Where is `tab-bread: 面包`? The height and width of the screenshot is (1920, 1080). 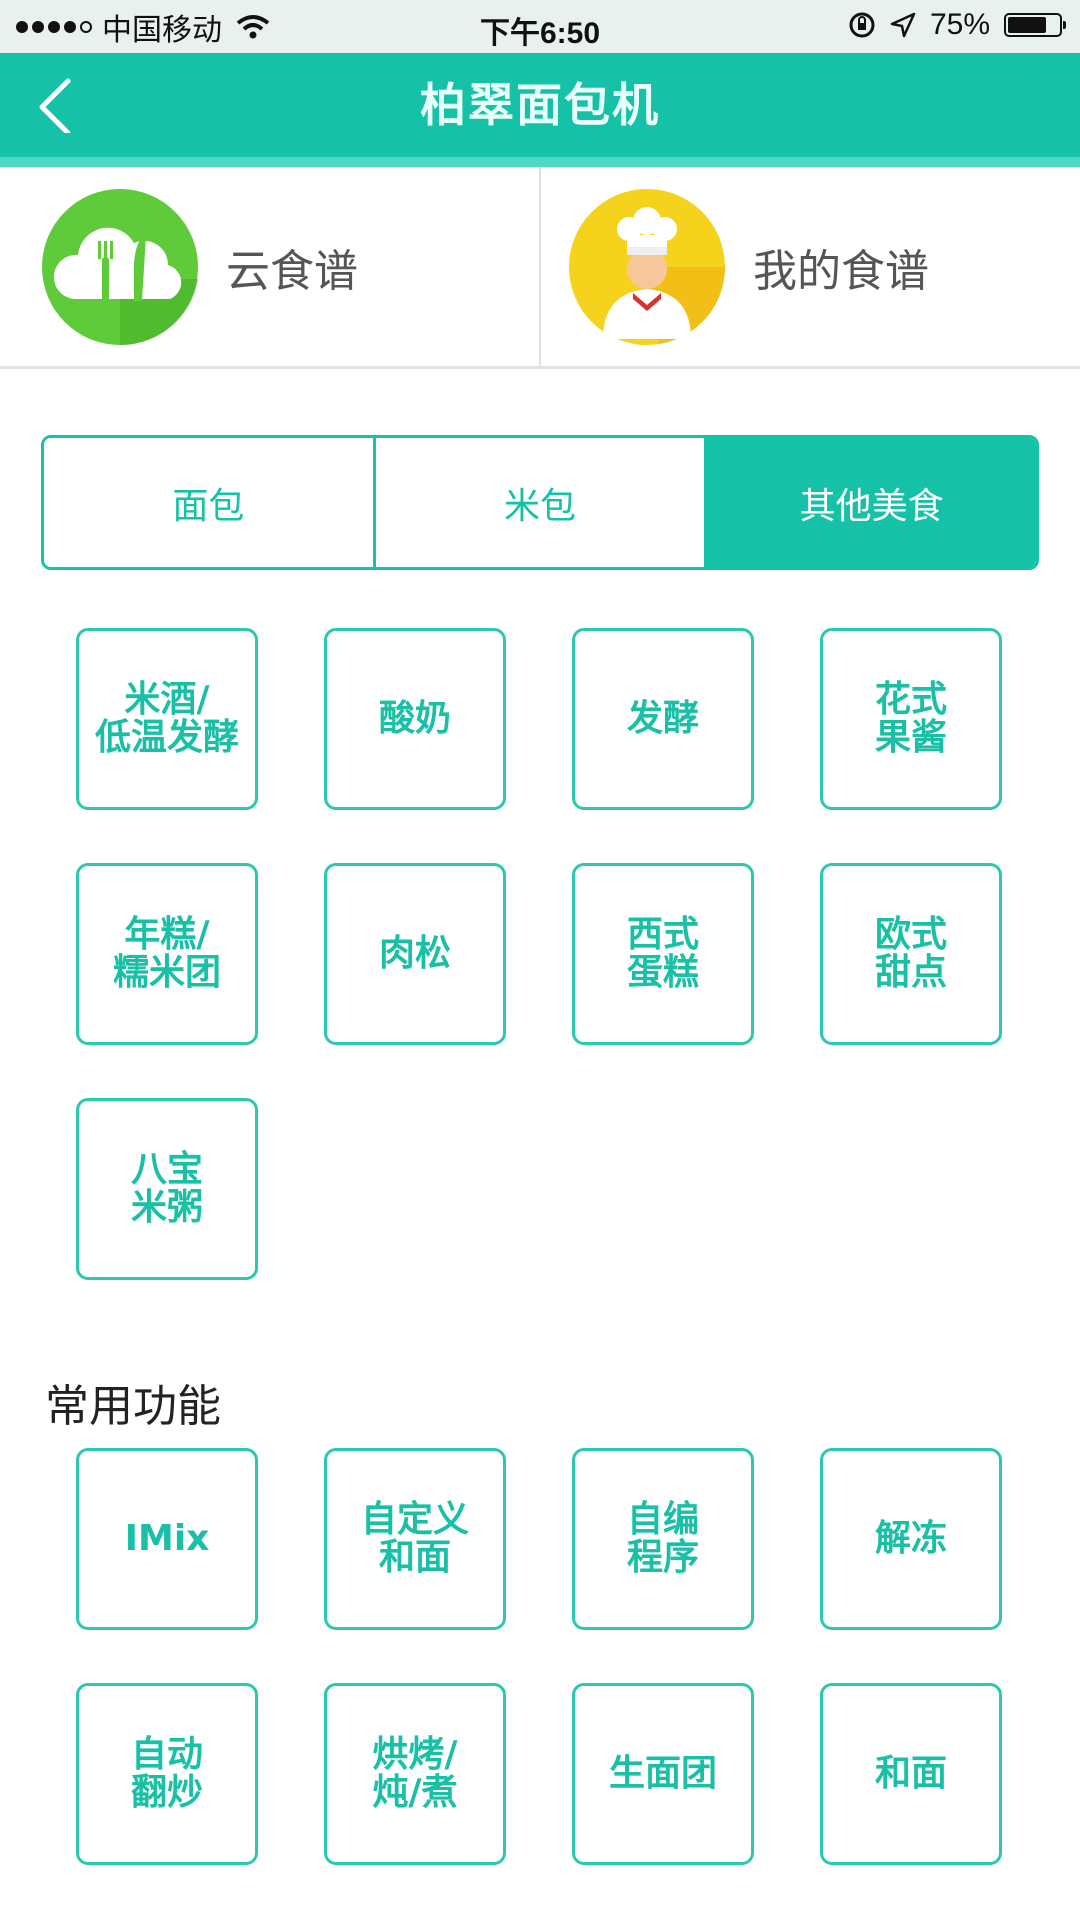 tab-bread: 面包 is located at coordinates (208, 502).